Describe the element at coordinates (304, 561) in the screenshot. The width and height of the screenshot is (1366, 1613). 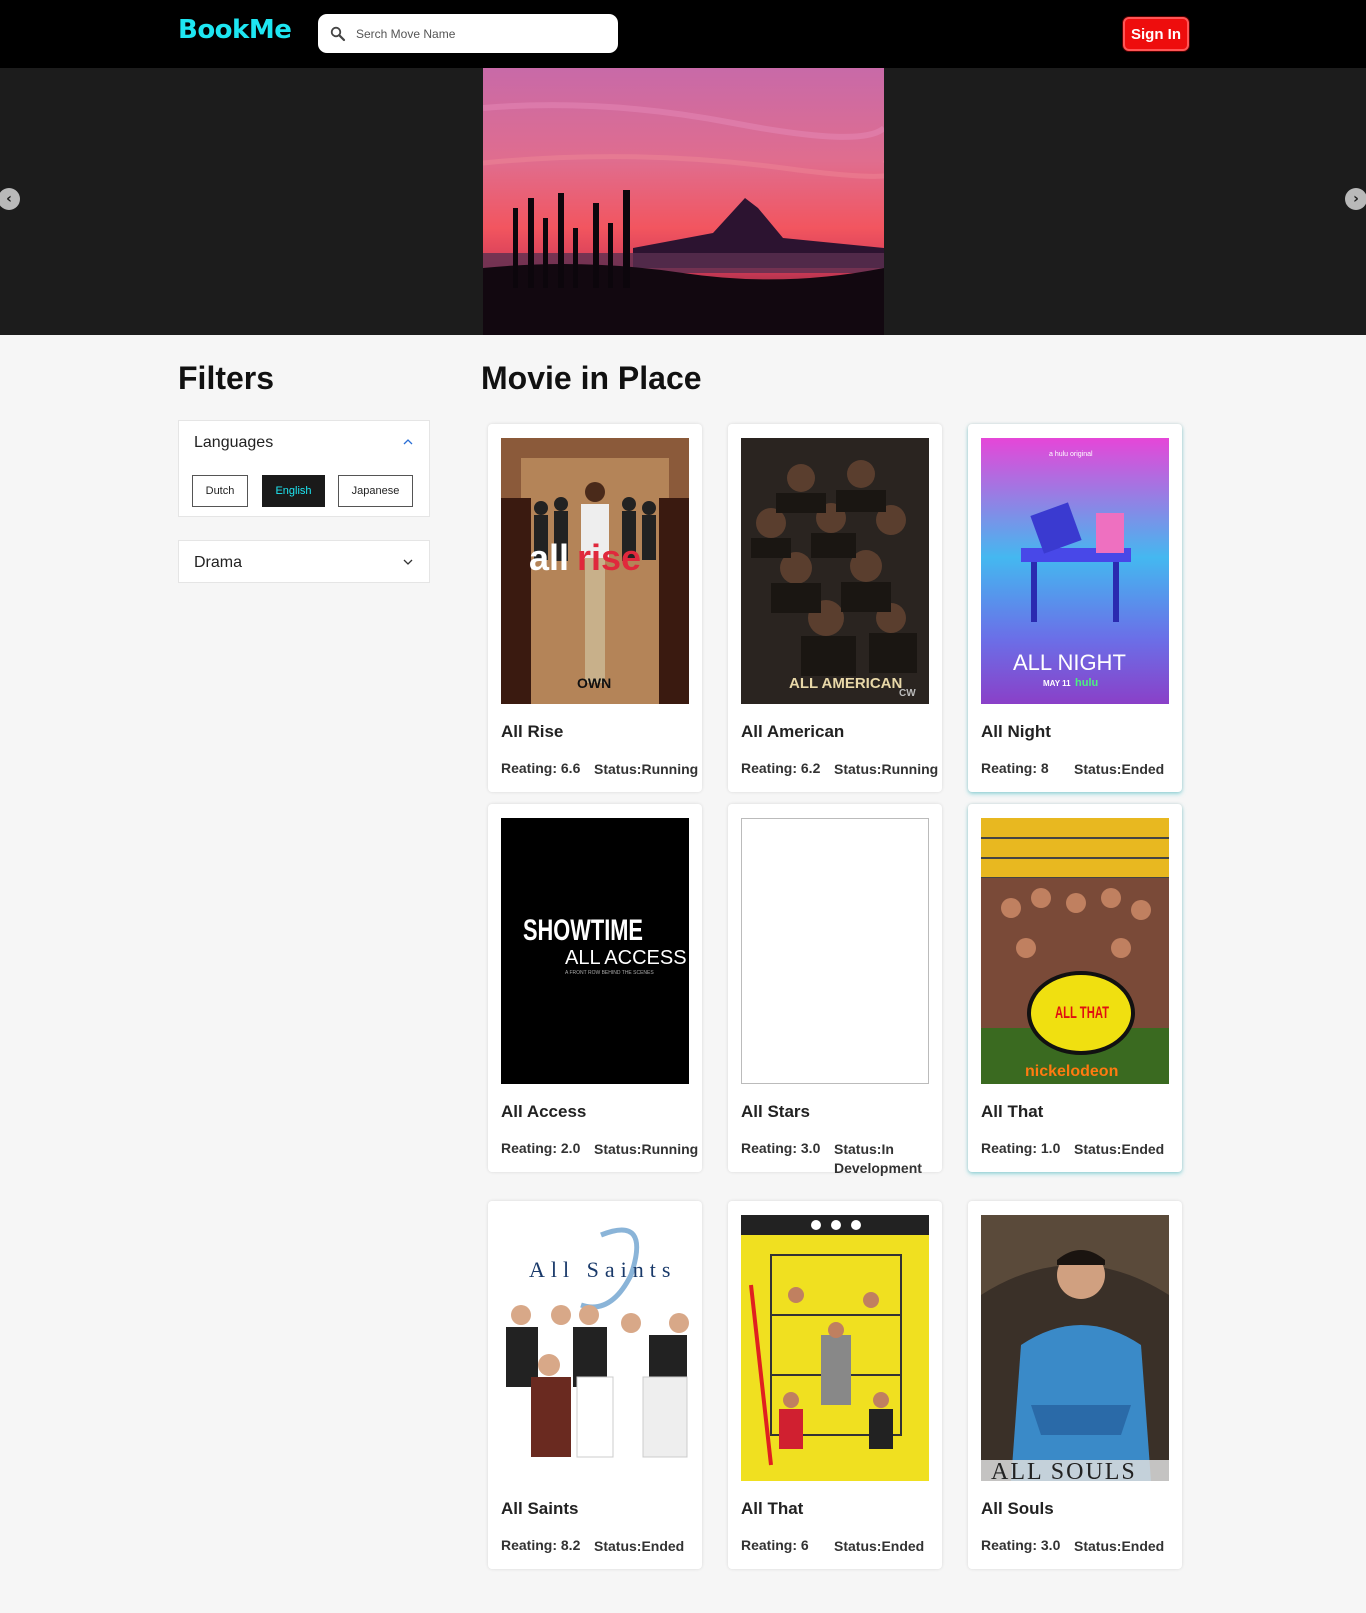
I see `genre-accordion: Drama` at that location.